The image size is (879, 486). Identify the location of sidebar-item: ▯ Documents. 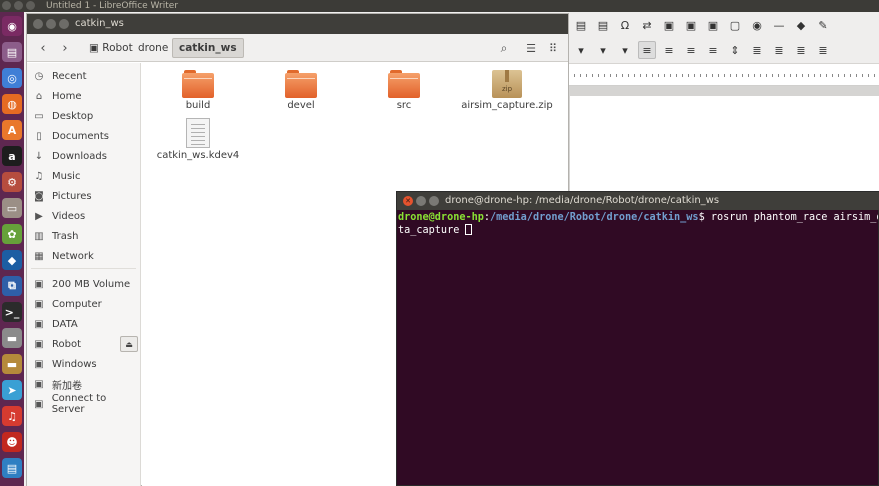
(83, 136).